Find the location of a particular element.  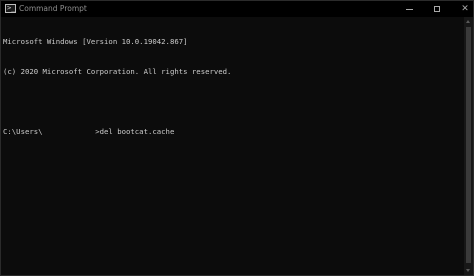

maximize-icon is located at coordinates (437, 9).